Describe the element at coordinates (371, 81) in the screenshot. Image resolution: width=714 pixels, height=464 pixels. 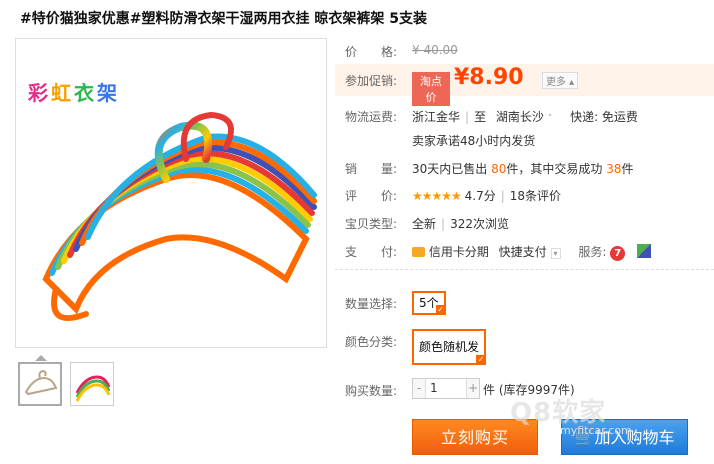
I see `promo-label: 参加促销:` at that location.